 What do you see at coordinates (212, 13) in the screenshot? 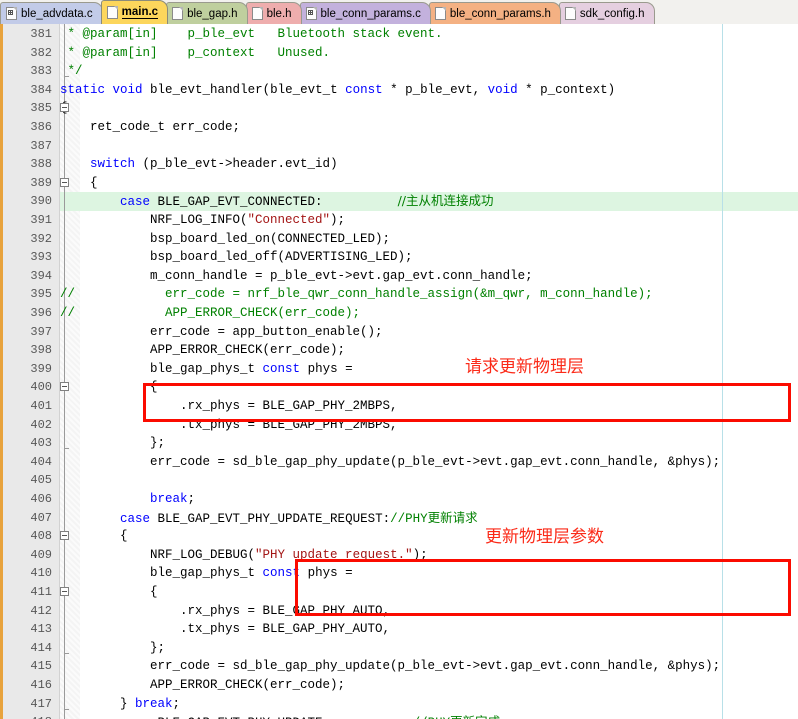
I see `file-tab-label: ble_gap.h` at bounding box center [212, 13].